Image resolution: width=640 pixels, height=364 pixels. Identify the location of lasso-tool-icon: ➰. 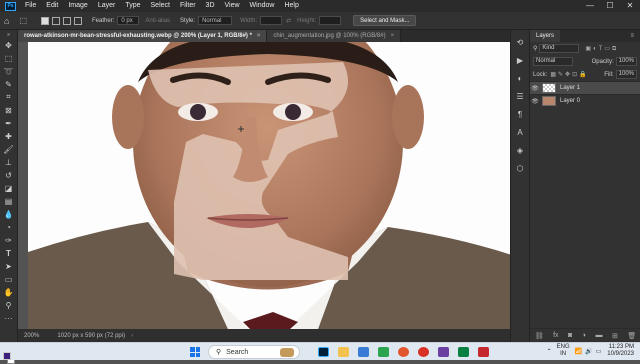
(9, 71).